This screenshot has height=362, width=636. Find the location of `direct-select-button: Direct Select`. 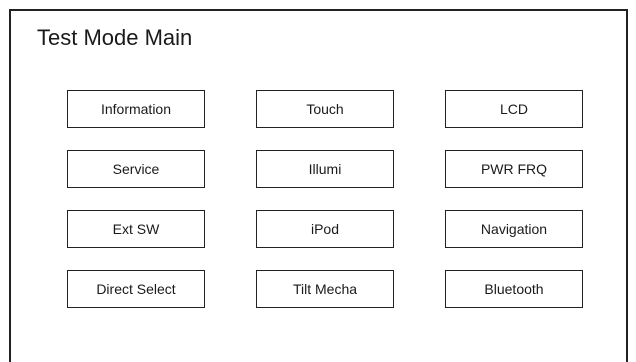

direct-select-button: Direct Select is located at coordinates (136, 289).